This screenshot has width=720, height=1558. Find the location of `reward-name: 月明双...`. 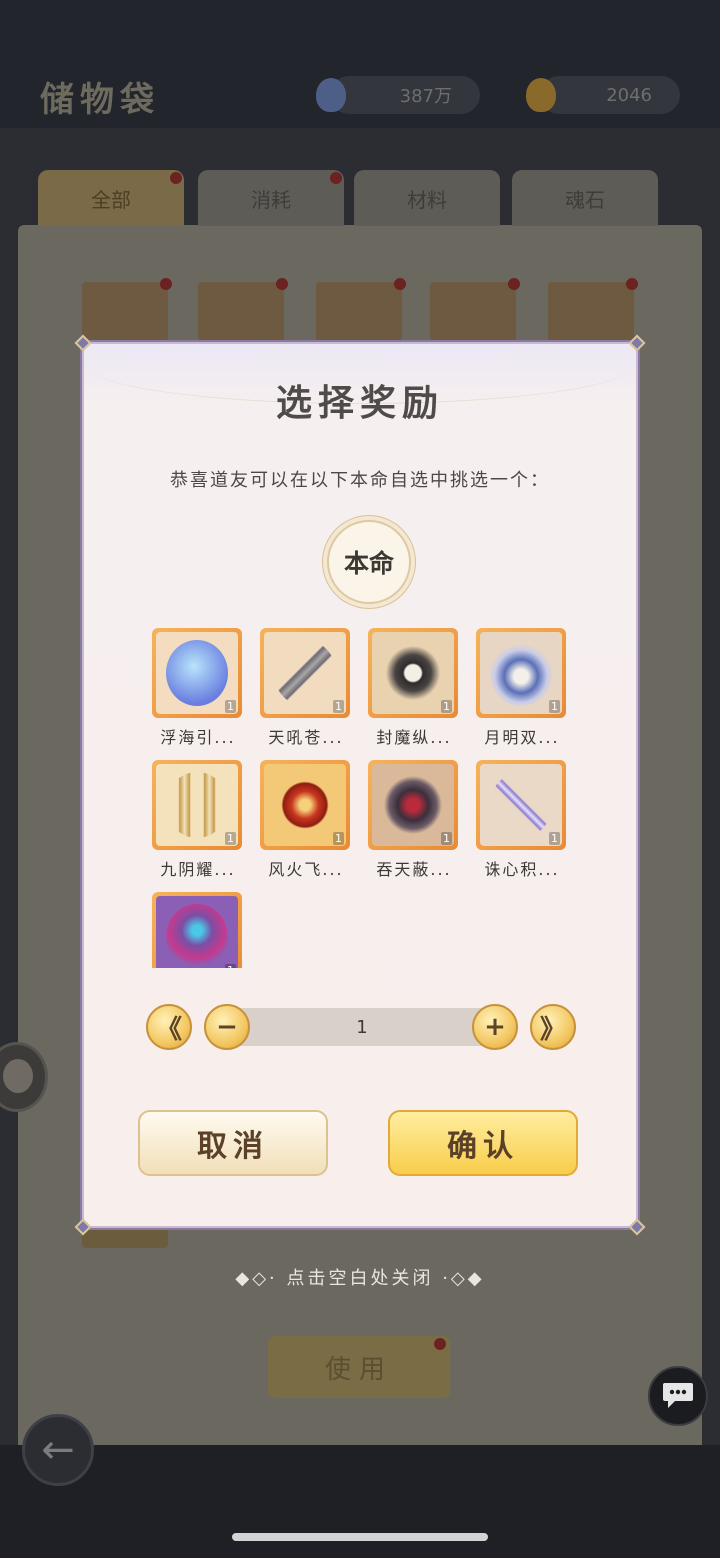

reward-name: 月明双... is located at coordinates (522, 737).